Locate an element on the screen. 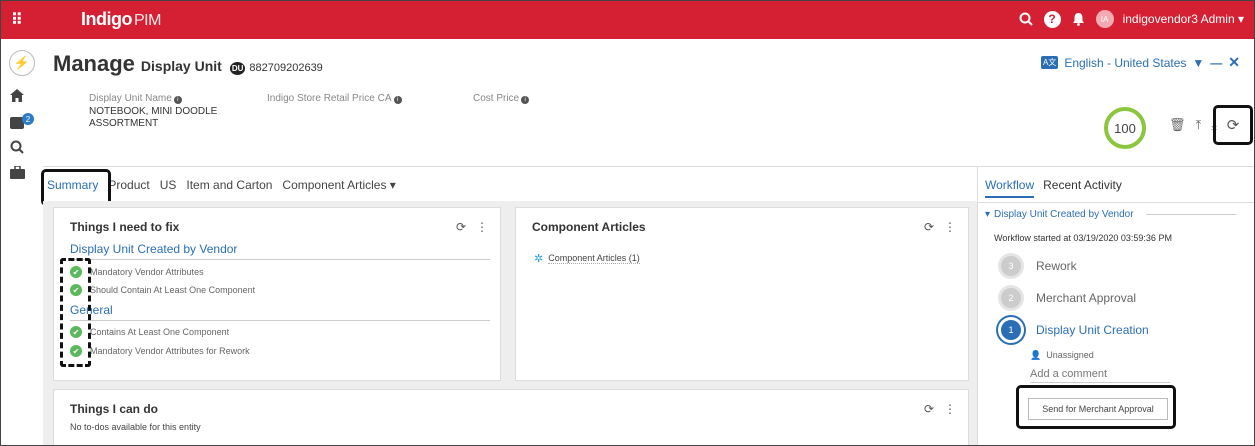 The image size is (1255, 446). field-value: NOTEBOOK, MINI DOODLE ASSORTMENT is located at coordinates (153, 117).